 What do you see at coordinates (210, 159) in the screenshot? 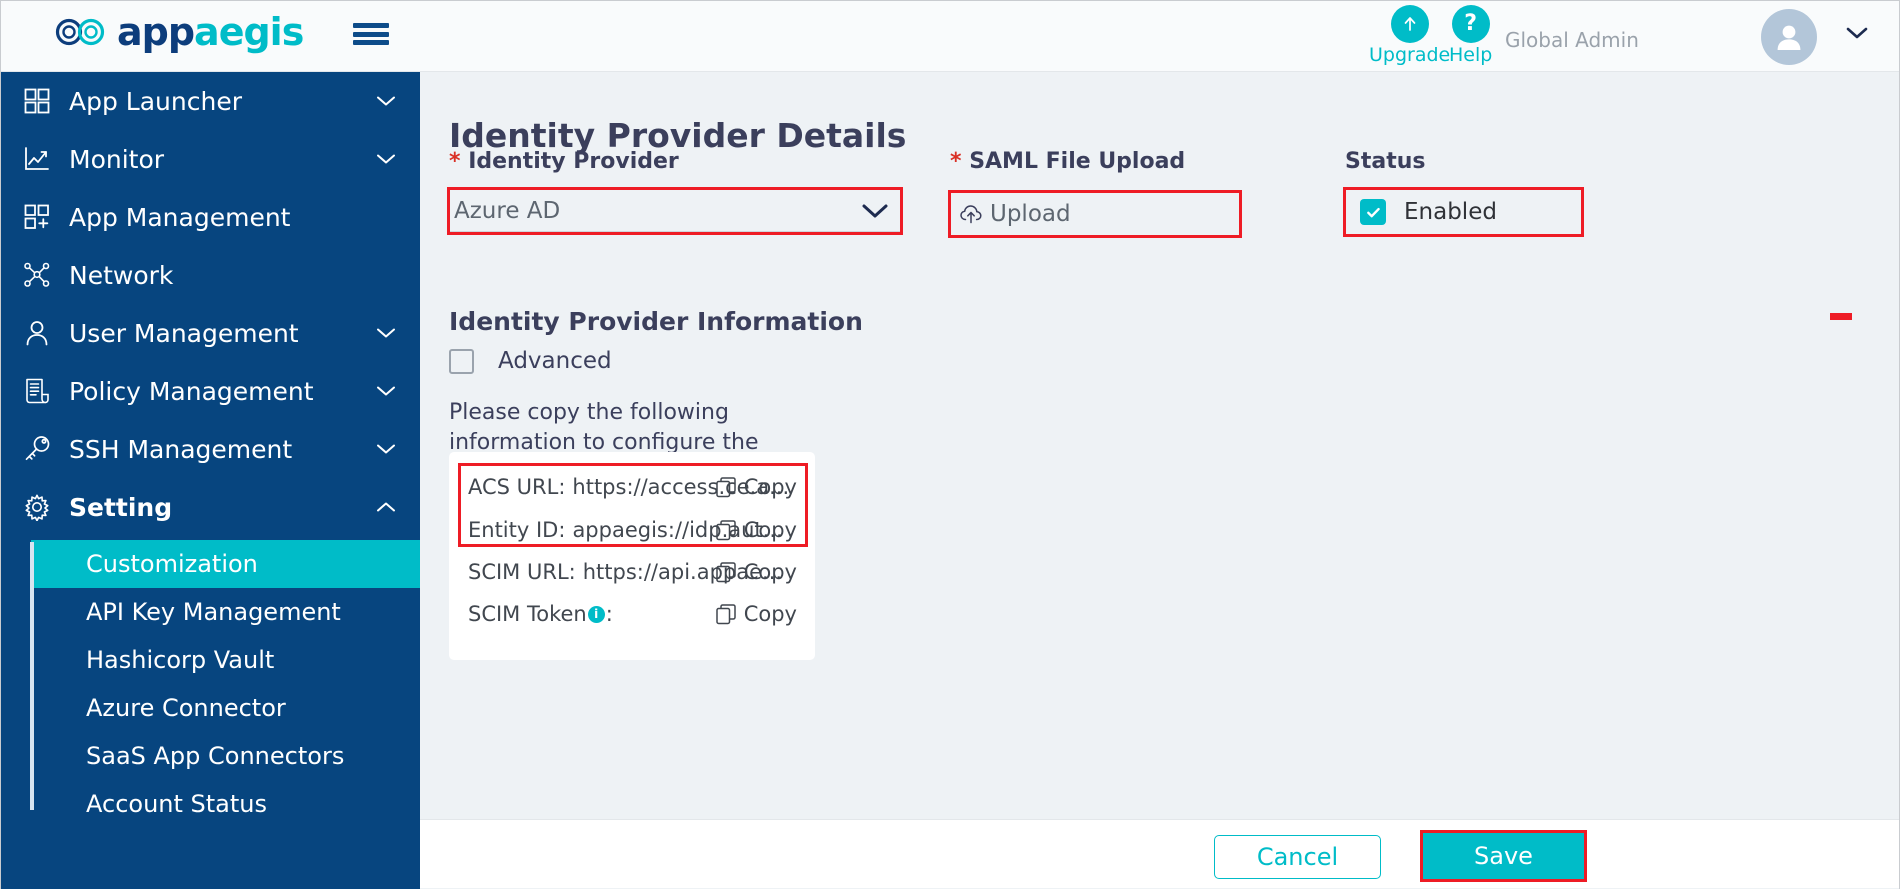
I see `sidebar-item-monitor: Monitor` at bounding box center [210, 159].